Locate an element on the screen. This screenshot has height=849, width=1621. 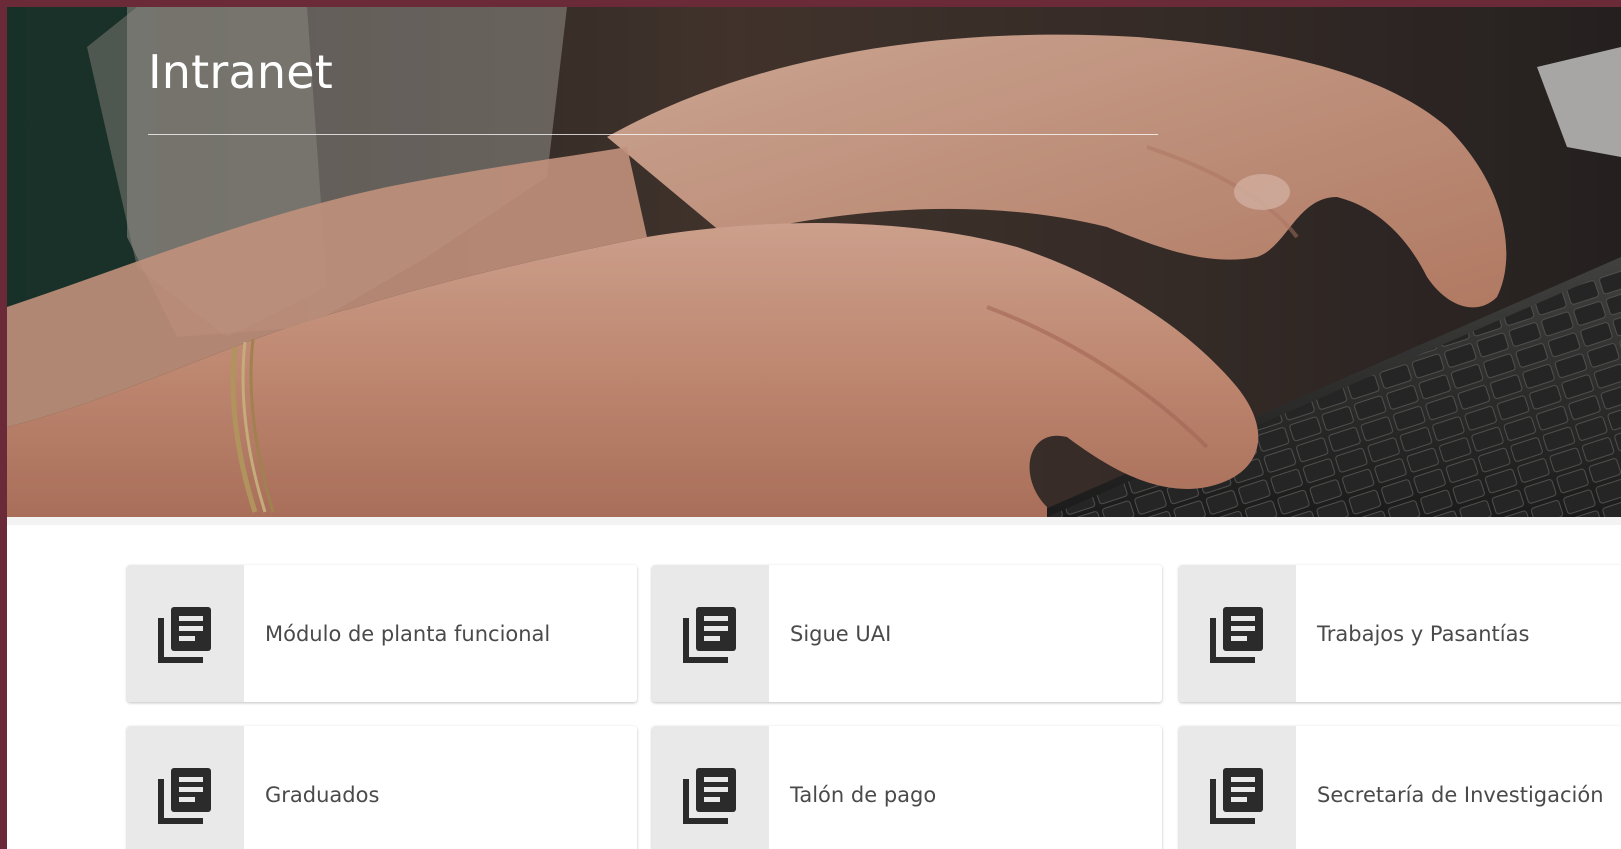
card-sigue-uai: Sigue UAI is located at coordinates (907, 633).